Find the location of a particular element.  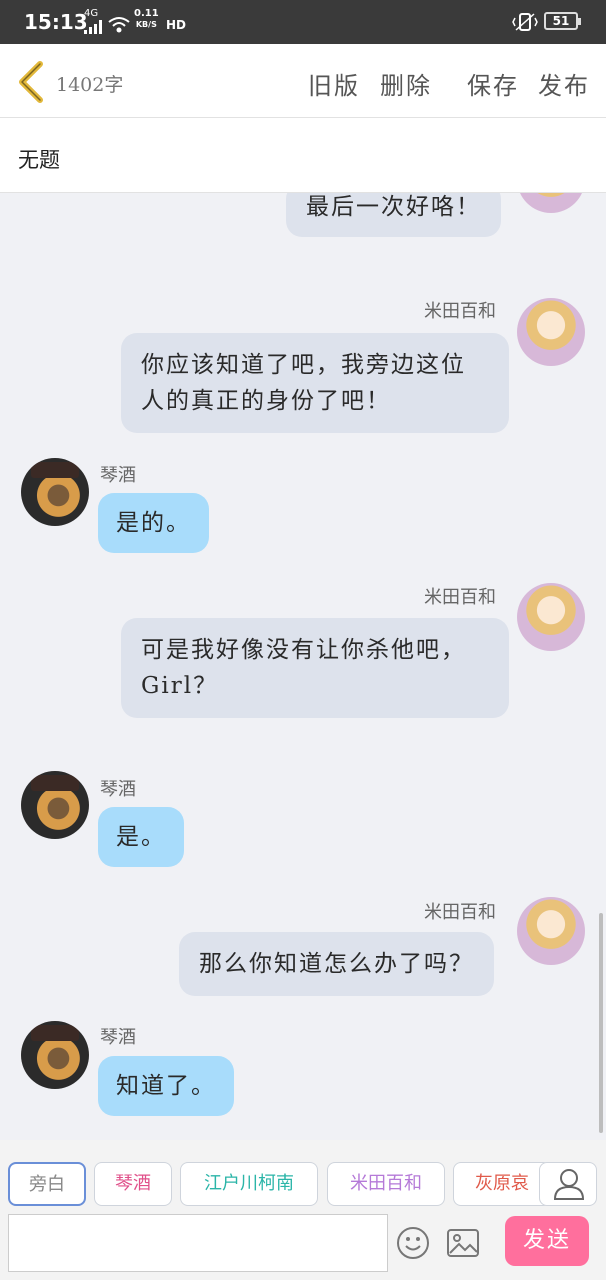

message-bubble: 是。 is located at coordinates (141, 837).